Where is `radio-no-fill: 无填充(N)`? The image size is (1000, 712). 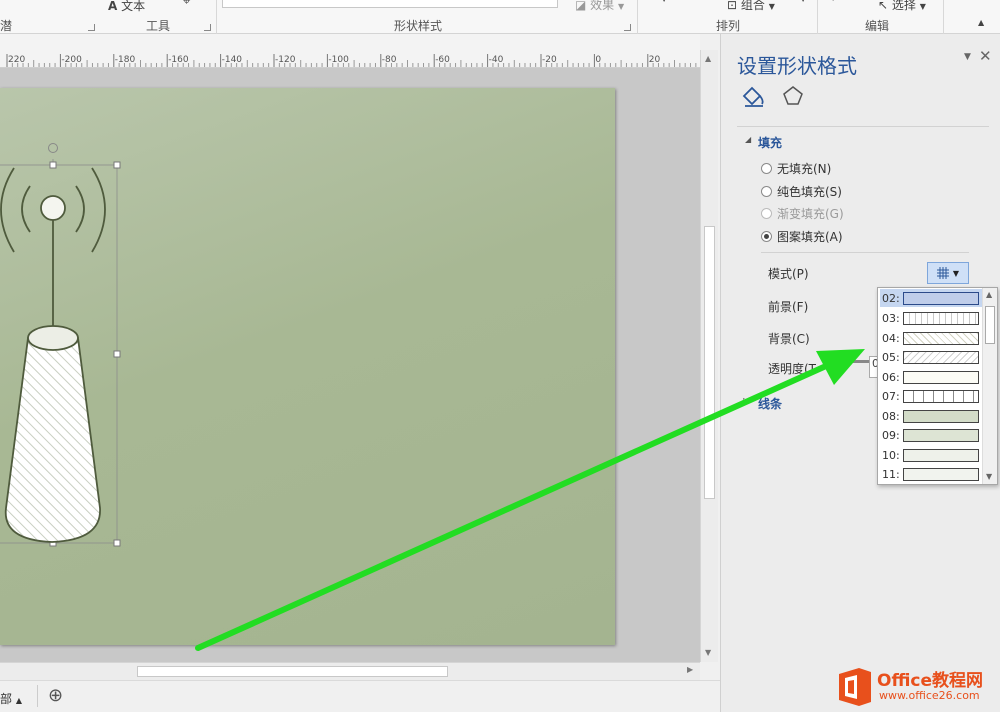 radio-no-fill: 无填充(N) is located at coordinates (796, 168).